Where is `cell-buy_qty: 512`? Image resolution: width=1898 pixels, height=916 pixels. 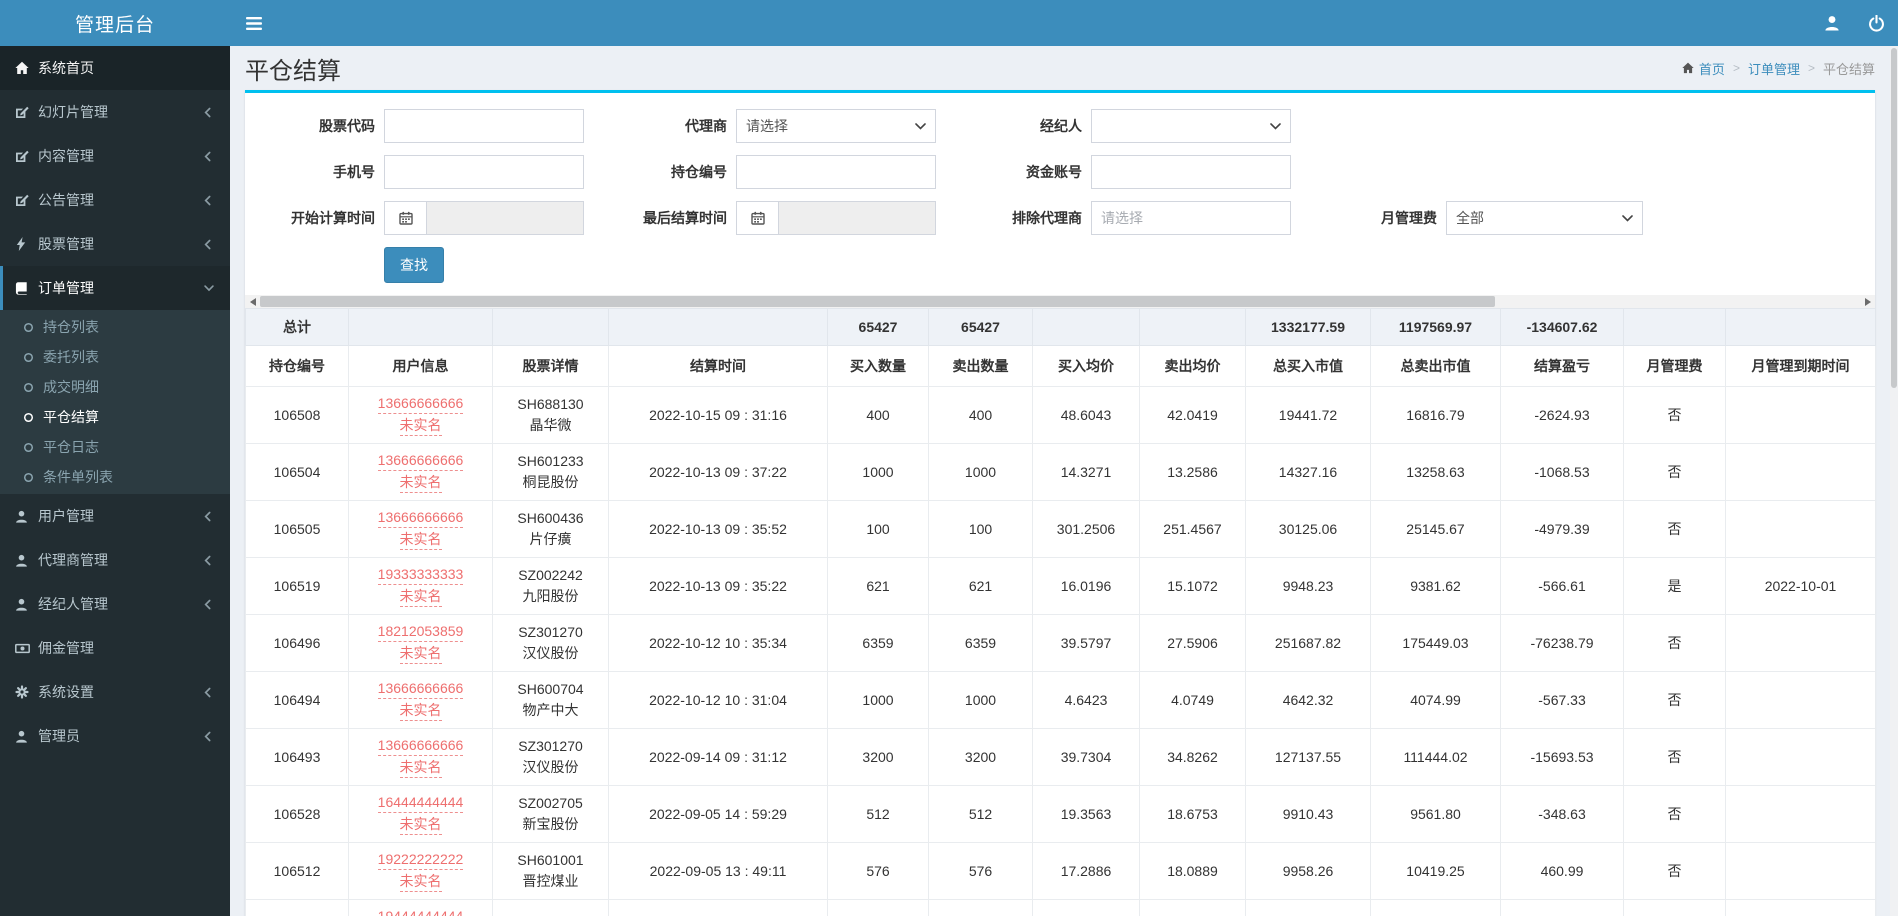
cell-buy_qty: 512 is located at coordinates (878, 814).